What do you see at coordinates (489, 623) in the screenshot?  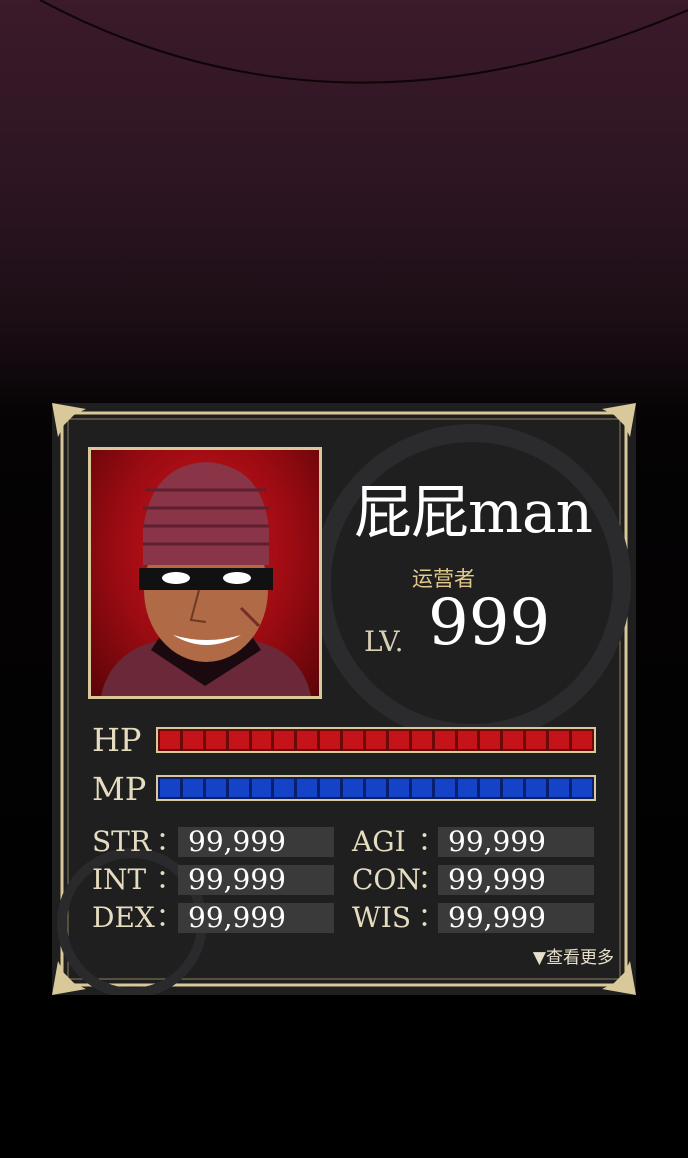 I see `level-value: 999` at bounding box center [489, 623].